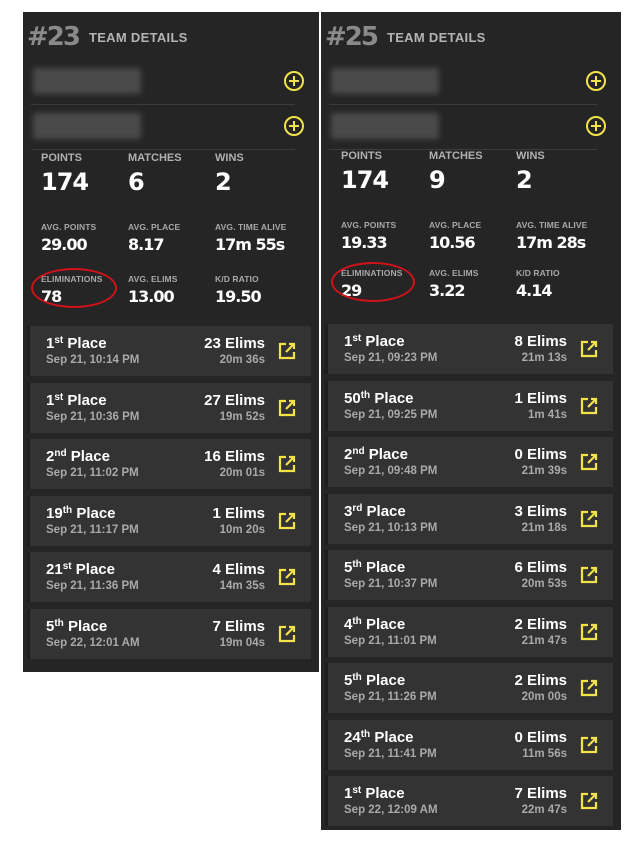  What do you see at coordinates (54, 569) in the screenshot?
I see `placement-number: 21` at bounding box center [54, 569].